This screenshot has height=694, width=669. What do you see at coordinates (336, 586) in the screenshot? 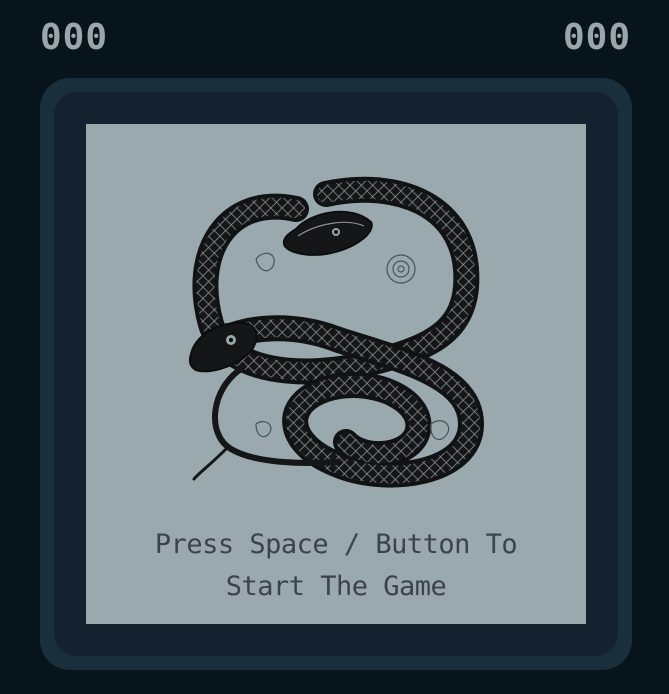
I see `start-message-line-2: Start The Game` at bounding box center [336, 586].